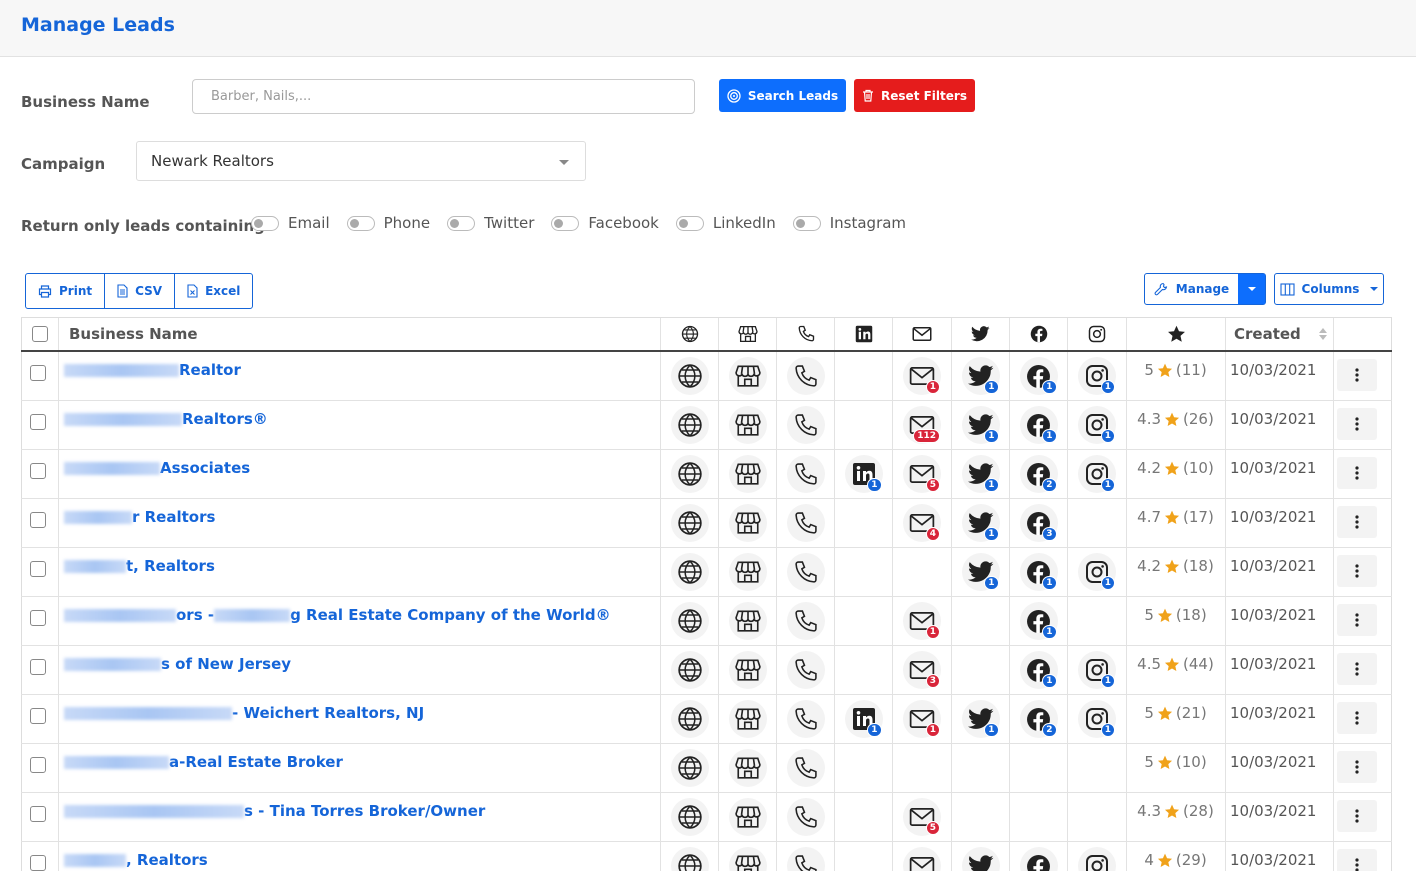  What do you see at coordinates (922, 670) in the screenshot?
I see `email-link: 3` at bounding box center [922, 670].